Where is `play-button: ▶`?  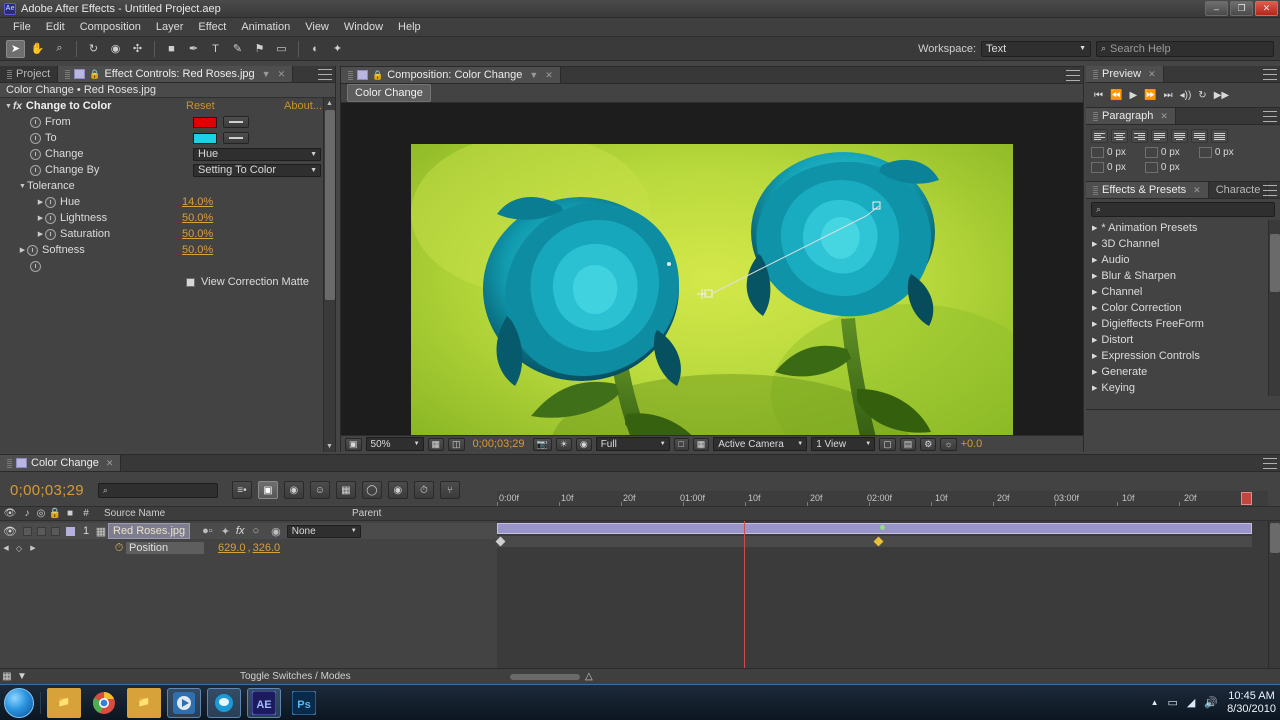 play-button: ▶ is located at coordinates (1133, 95).